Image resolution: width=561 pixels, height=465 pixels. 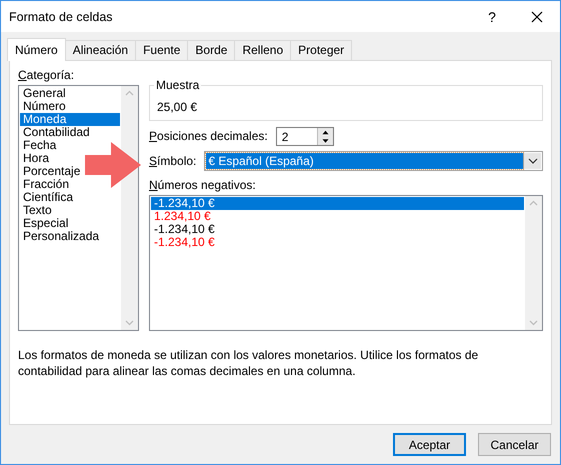 I want to click on list-item: Especial, so click(x=46, y=223).